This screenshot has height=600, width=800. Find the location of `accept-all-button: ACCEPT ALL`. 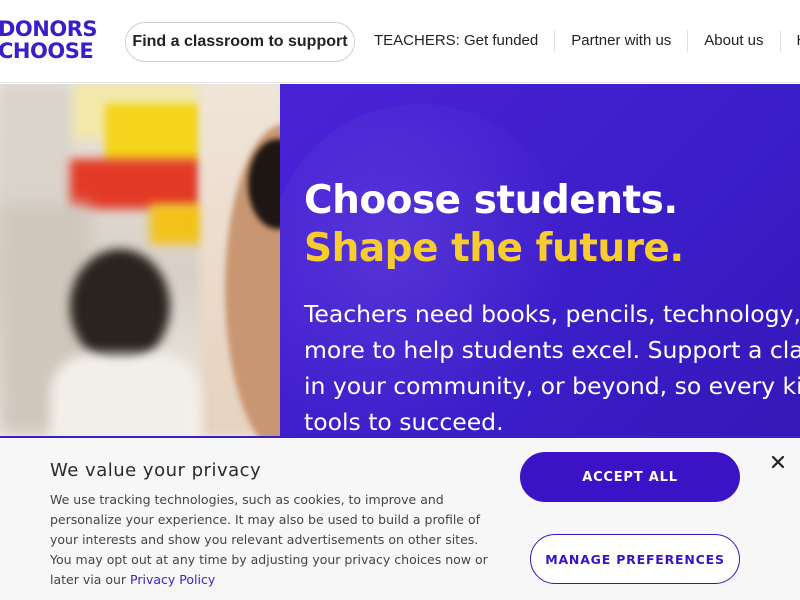

accept-all-button: ACCEPT ALL is located at coordinates (630, 477).